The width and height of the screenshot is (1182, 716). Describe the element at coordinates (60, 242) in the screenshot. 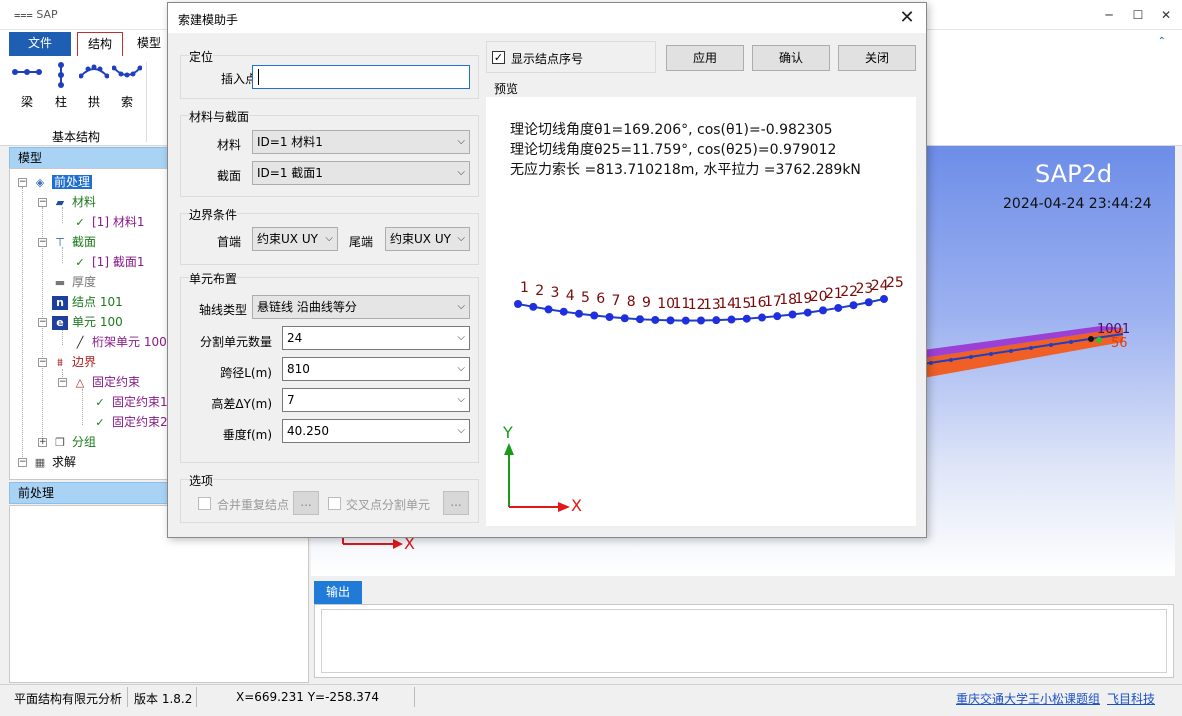

I see `section-icon: ⊤` at that location.